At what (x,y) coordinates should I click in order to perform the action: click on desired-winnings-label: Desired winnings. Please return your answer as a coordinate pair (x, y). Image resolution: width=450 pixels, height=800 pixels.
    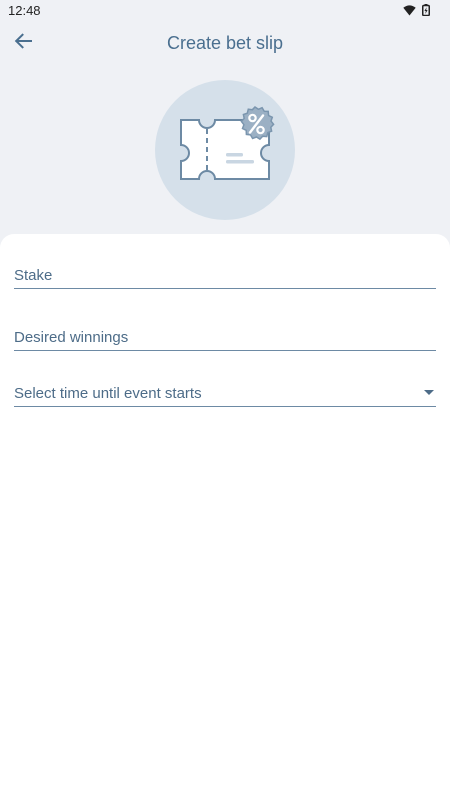
    Looking at the image, I should click on (71, 337).